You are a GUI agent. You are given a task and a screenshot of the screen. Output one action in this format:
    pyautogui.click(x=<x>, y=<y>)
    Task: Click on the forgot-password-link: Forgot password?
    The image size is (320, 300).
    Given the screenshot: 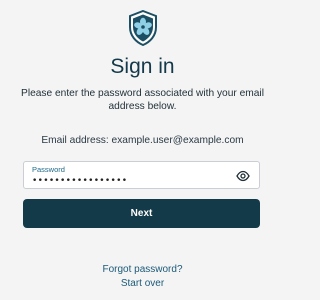 What is the action you would take?
    pyautogui.click(x=142, y=269)
    